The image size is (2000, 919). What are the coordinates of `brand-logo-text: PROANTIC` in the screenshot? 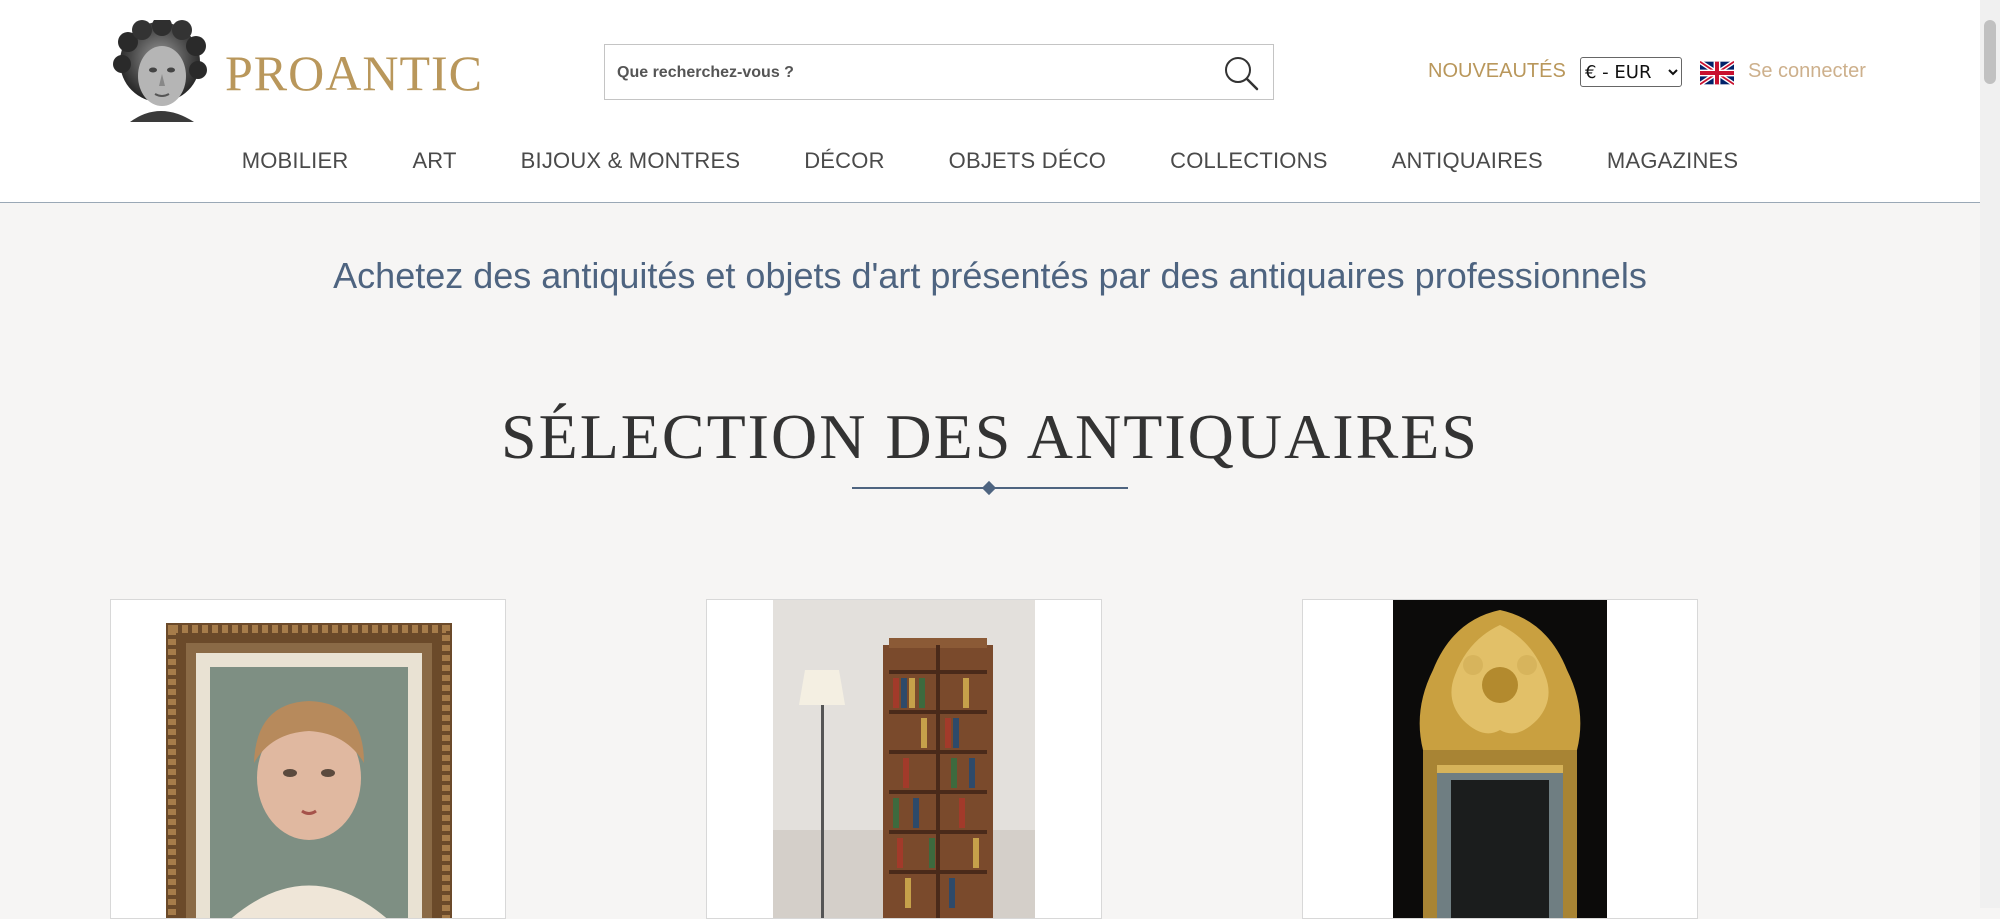 It's located at (354, 73).